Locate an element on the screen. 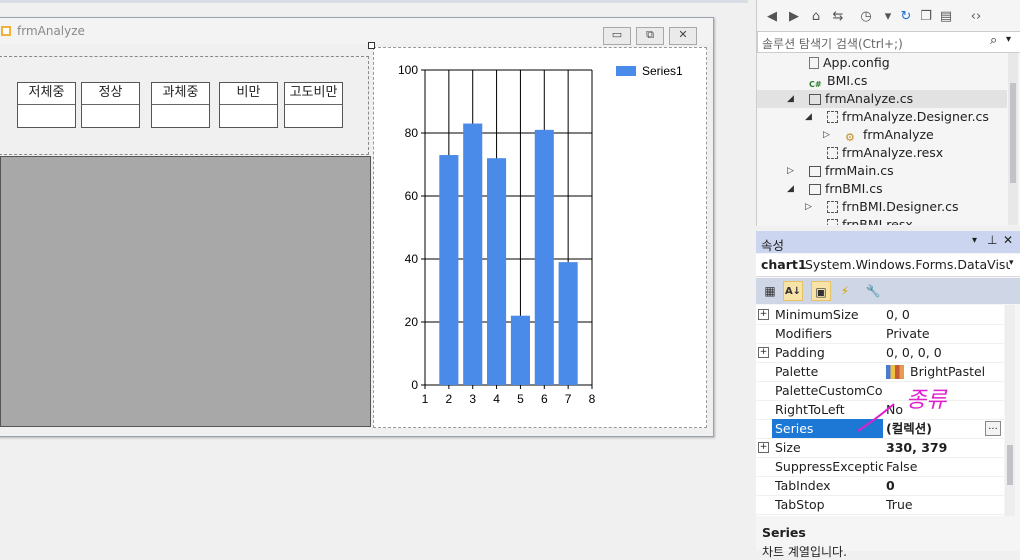 This screenshot has width=1020, height=560. search-input: 솔루션 탐색기 검색(Ctrl+;) ⌕ ▾ is located at coordinates (888, 42).